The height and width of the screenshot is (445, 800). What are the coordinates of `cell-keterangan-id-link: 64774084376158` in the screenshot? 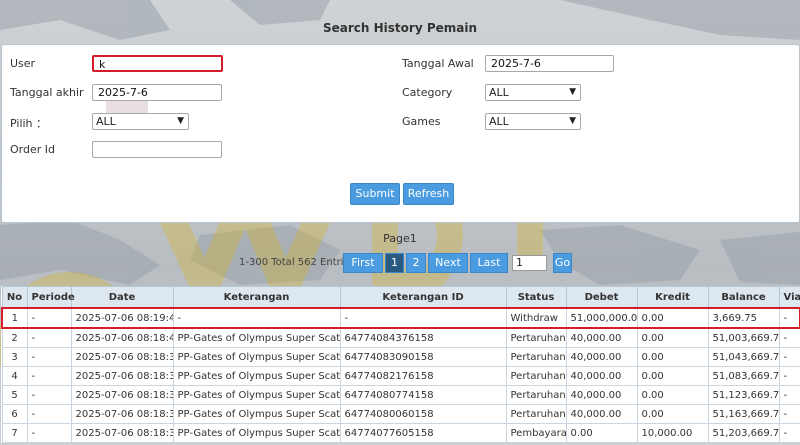 It's located at (423, 337).